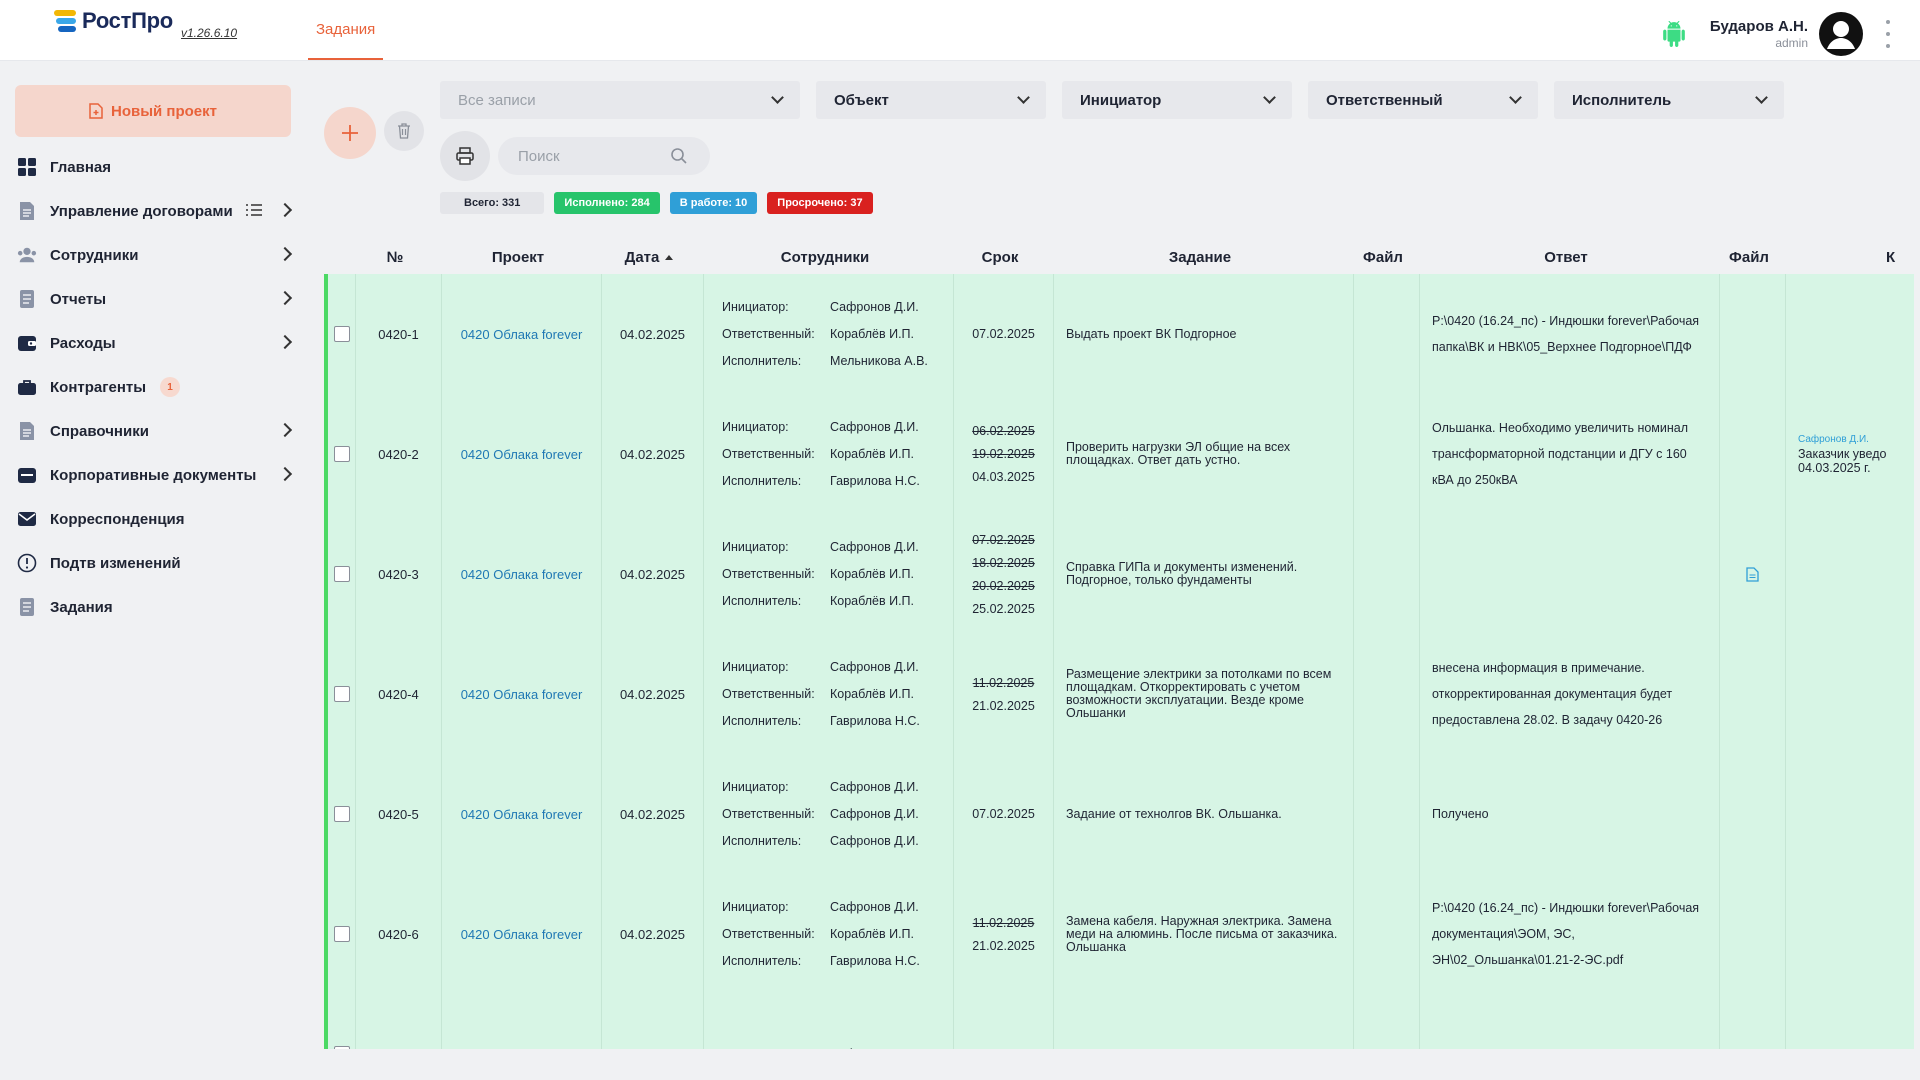 The height and width of the screenshot is (1080, 1920). Describe the element at coordinates (1004, 934) in the screenshot. I see `due-cell: 11.02.2025 21.02.2025` at that location.